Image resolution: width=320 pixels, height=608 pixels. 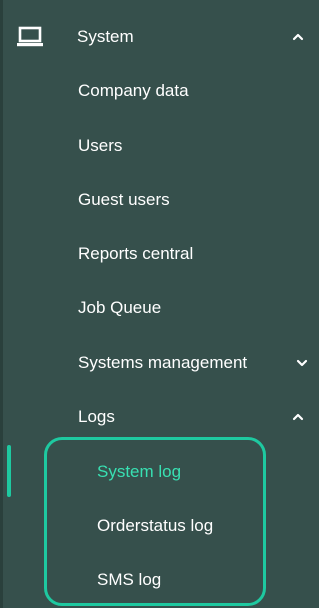 What do you see at coordinates (129, 579) in the screenshot?
I see `nav-subitem-label: SMS log` at bounding box center [129, 579].